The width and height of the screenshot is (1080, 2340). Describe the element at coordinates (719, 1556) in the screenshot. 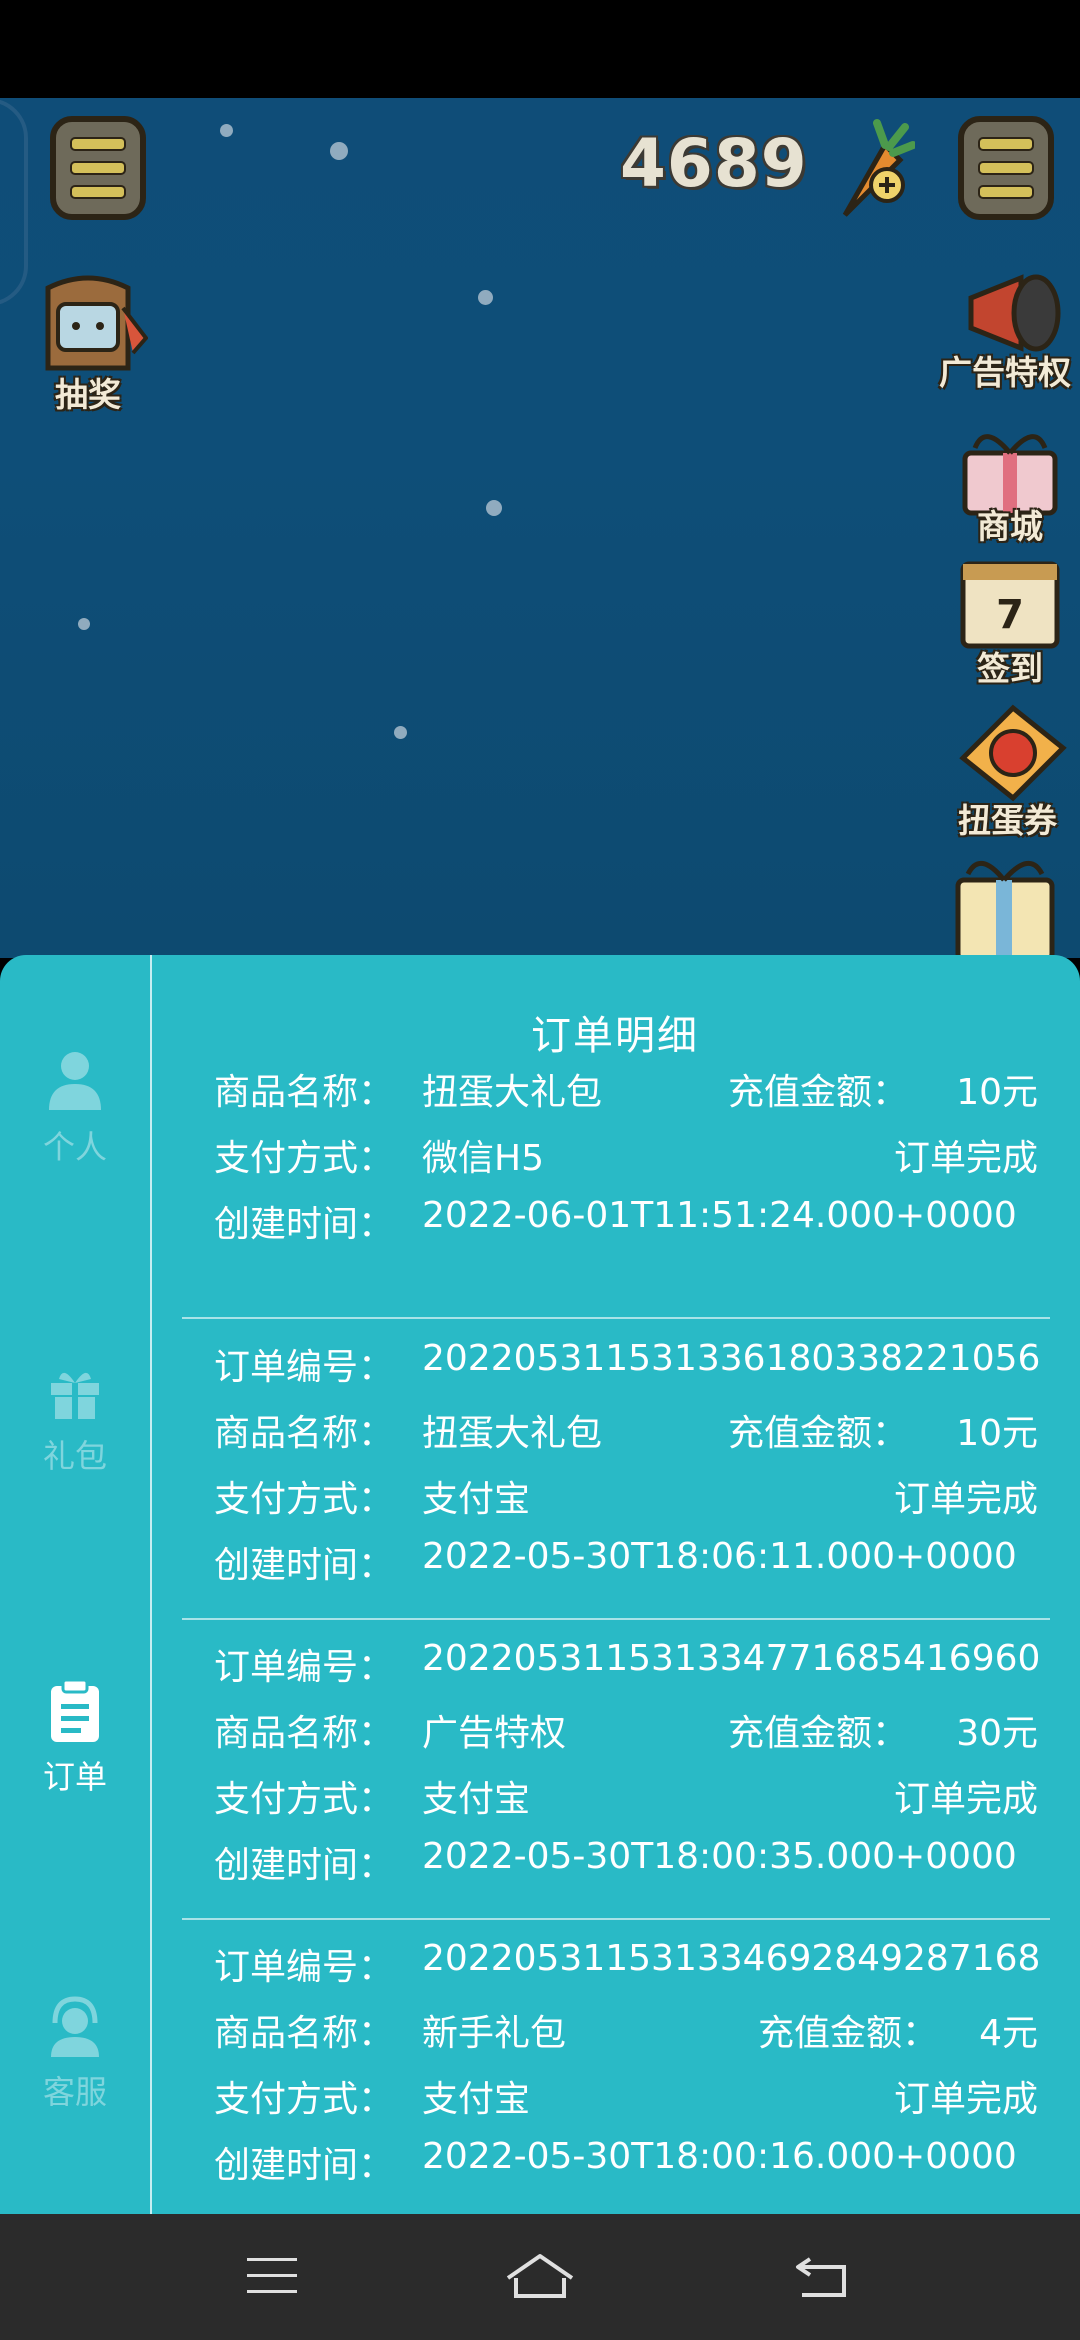

I see `created-value: 2022-05-30T18:06:11.000+0000` at that location.